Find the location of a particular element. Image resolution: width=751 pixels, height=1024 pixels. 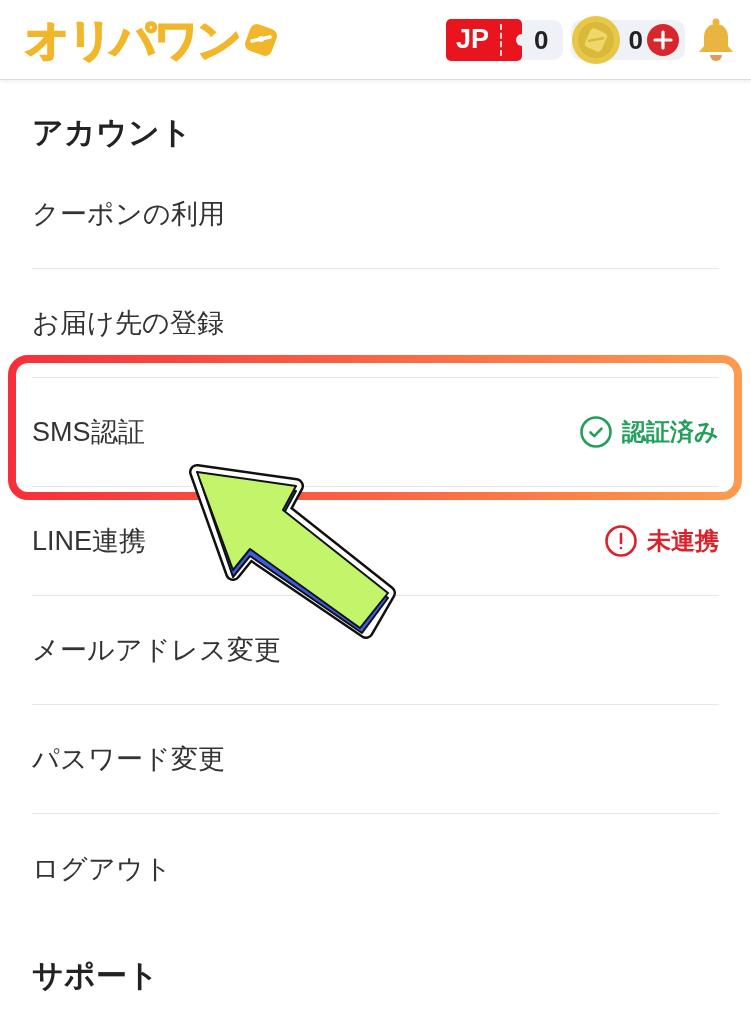

status-label: 未連携 is located at coordinates (683, 541).